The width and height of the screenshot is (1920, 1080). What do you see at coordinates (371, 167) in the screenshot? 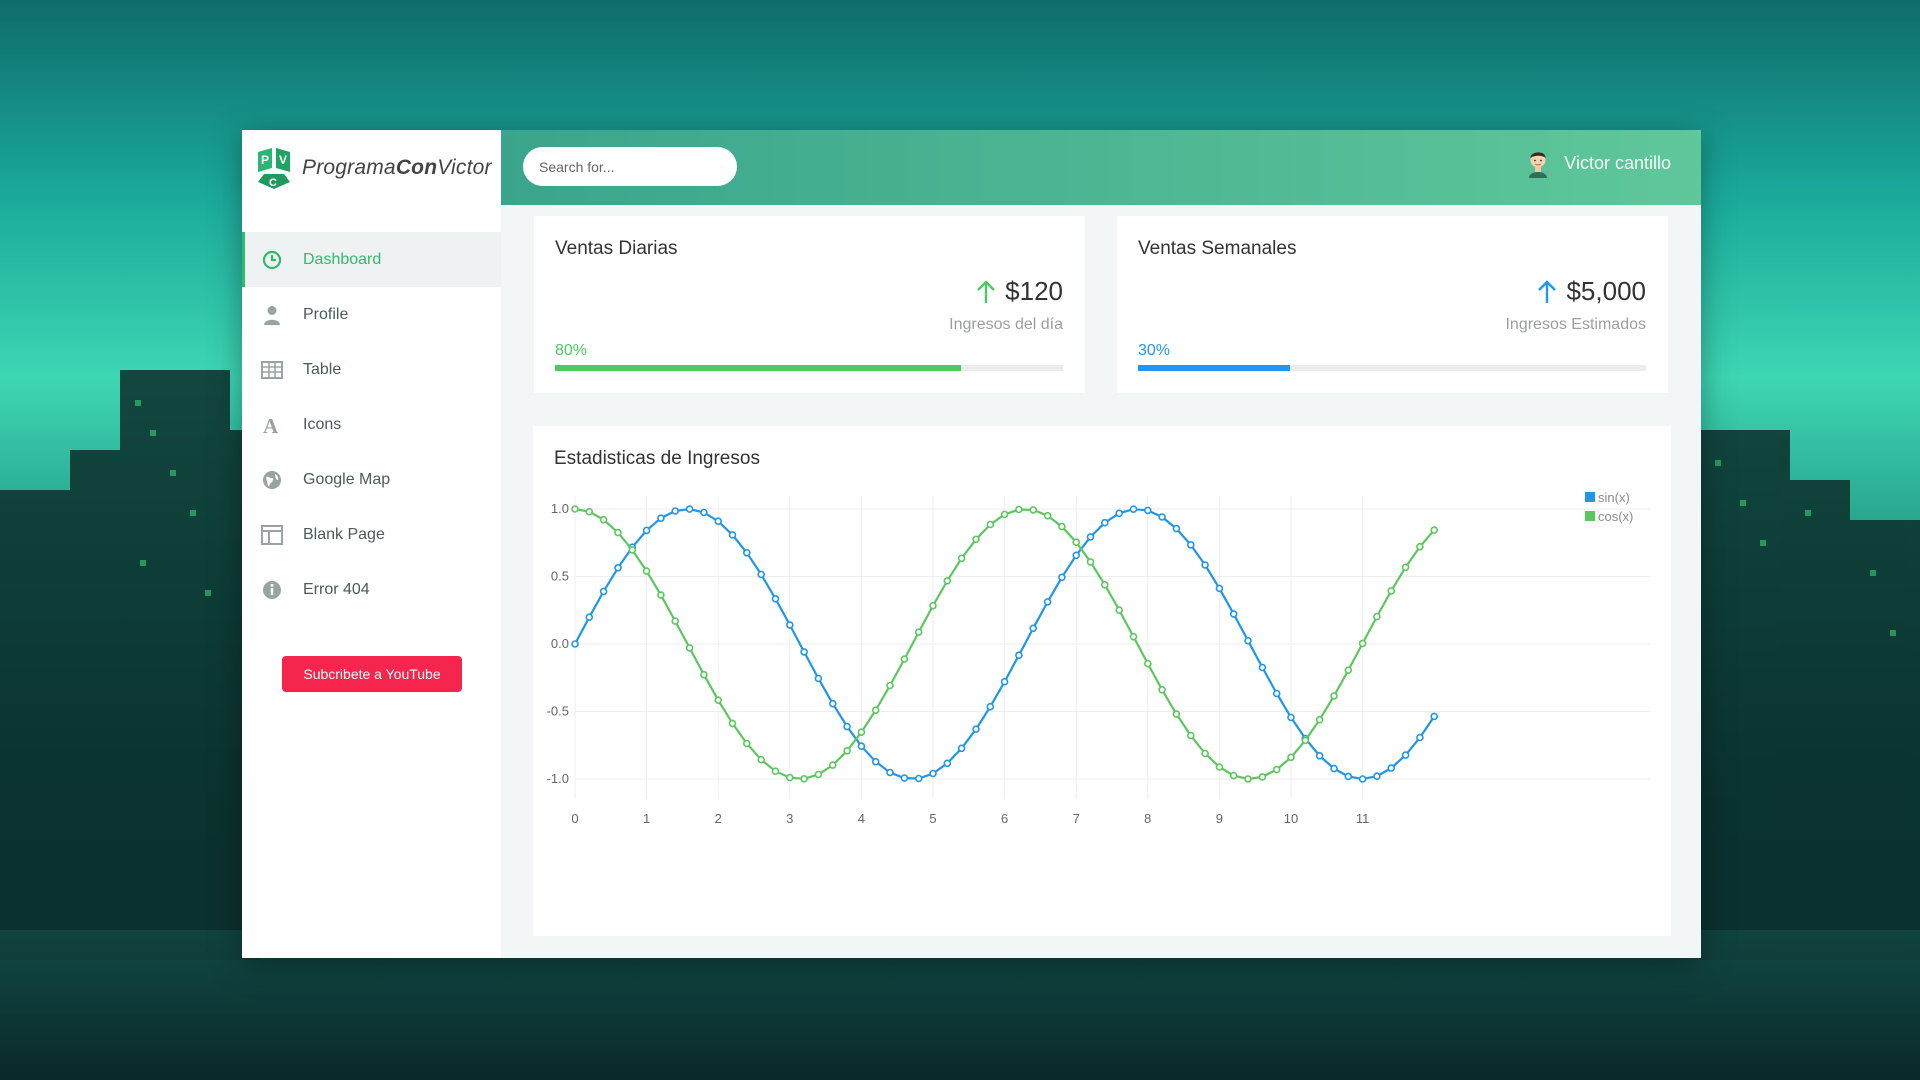
I see `brand-logo: P V C ProgramaConVictor` at bounding box center [371, 167].